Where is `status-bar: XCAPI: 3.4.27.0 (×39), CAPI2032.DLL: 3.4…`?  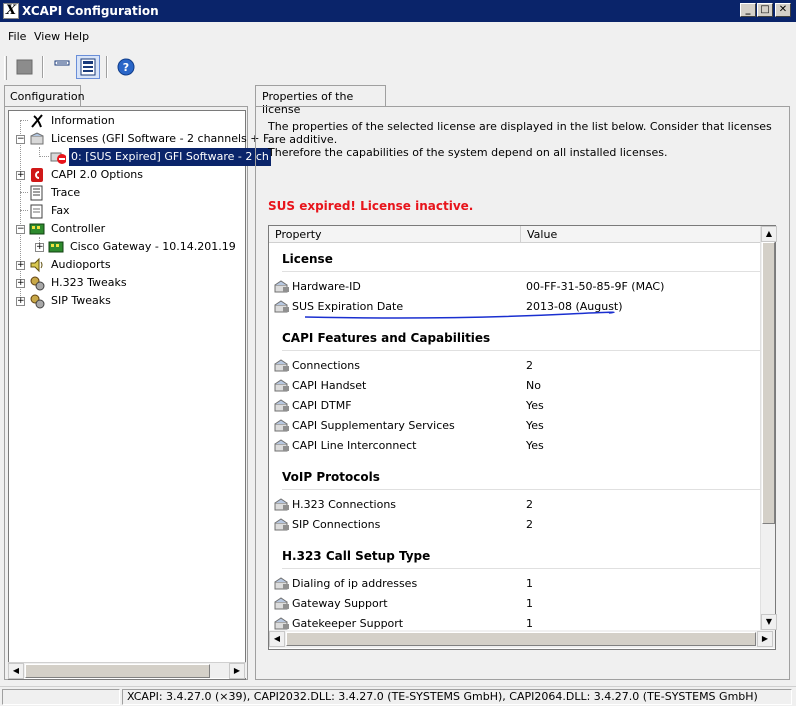
status-bar: XCAPI: 3.4.27.0 (×39), CAPI2032.DLL: 3.4… is located at coordinates (398, 696).